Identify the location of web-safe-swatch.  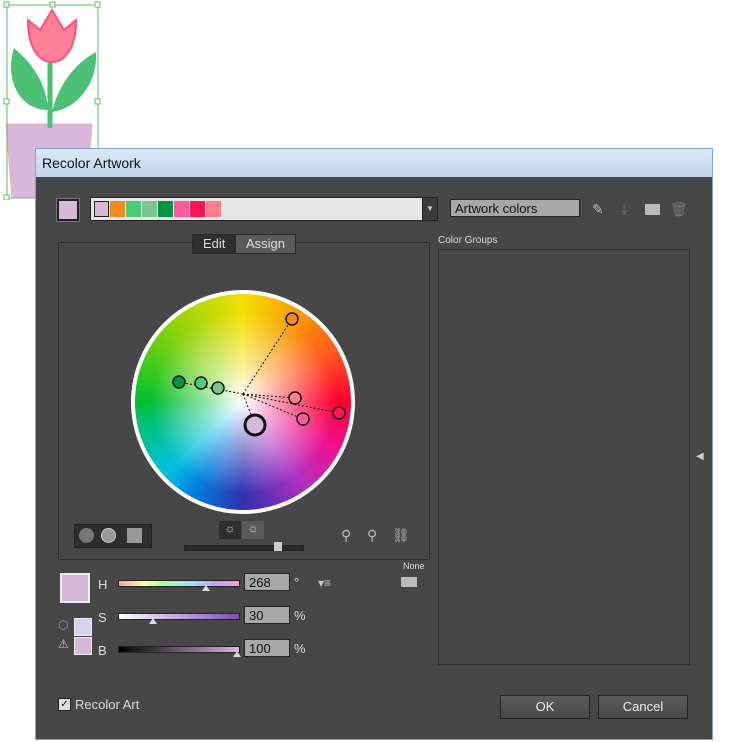
(83, 627).